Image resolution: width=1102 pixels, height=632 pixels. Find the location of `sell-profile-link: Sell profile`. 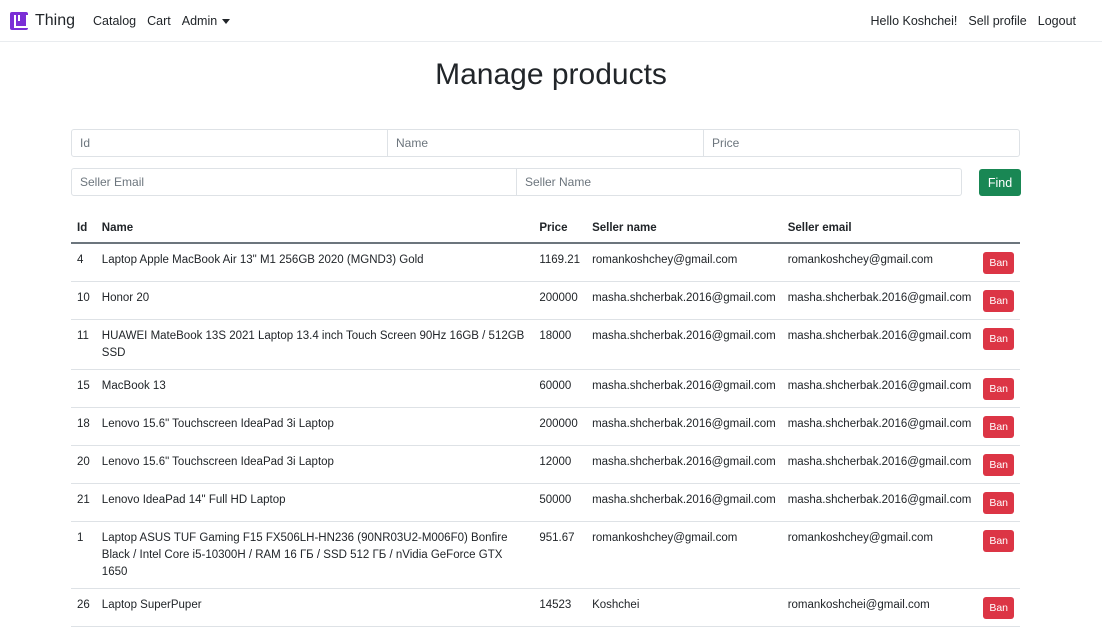

sell-profile-link: Sell profile is located at coordinates (997, 21).